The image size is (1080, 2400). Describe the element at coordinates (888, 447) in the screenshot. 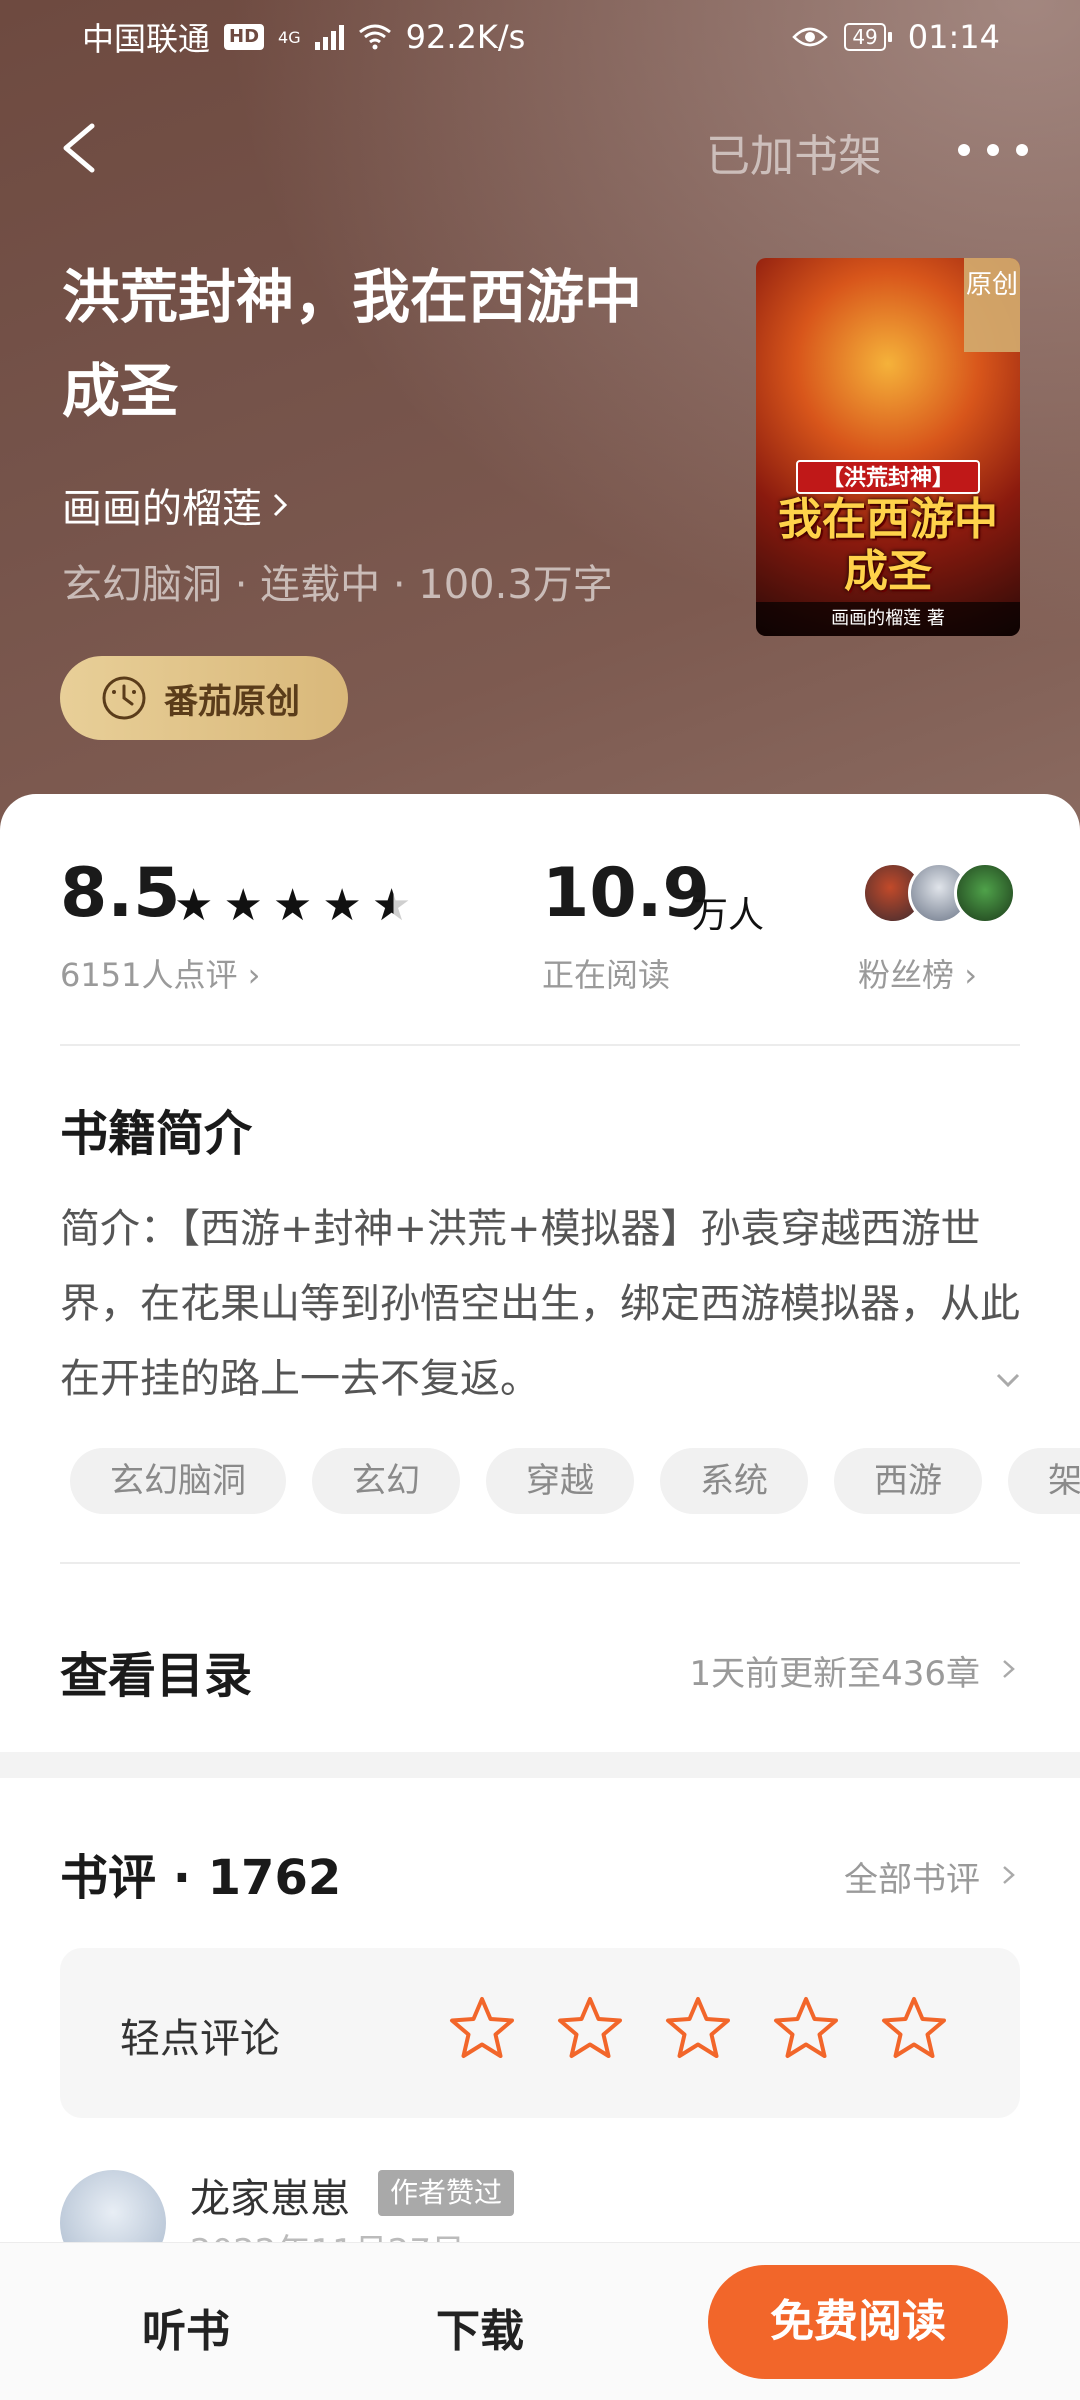

I see `book-cover: 原创 【洪荒封神】 我在西游中成圣 画画的榴莲 著` at that location.